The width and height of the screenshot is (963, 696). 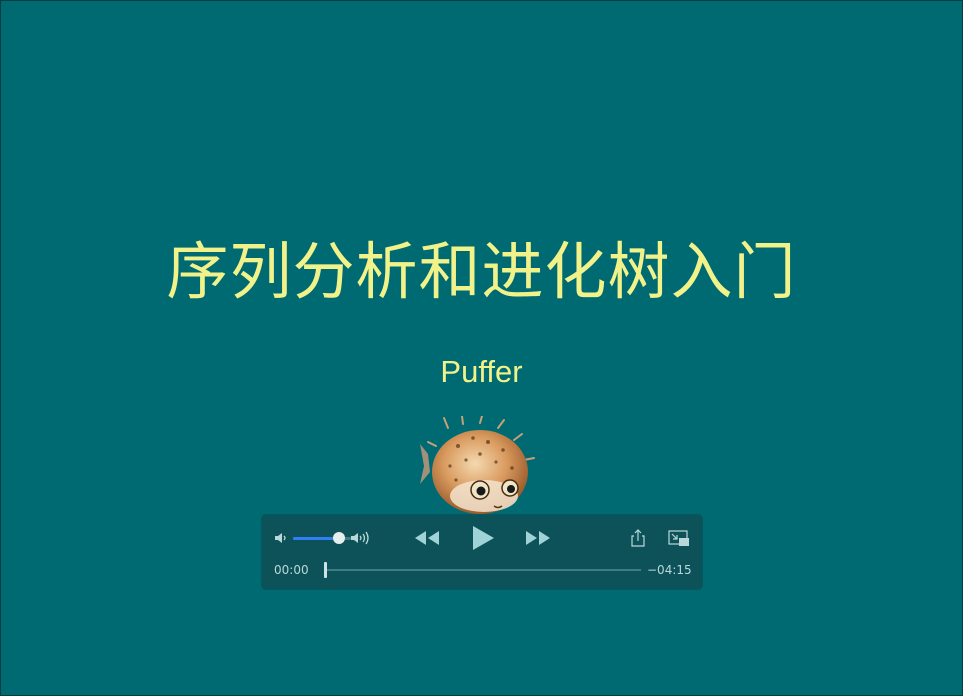 What do you see at coordinates (481, 371) in the screenshot?
I see `slide-subtitle: Puffer` at bounding box center [481, 371].